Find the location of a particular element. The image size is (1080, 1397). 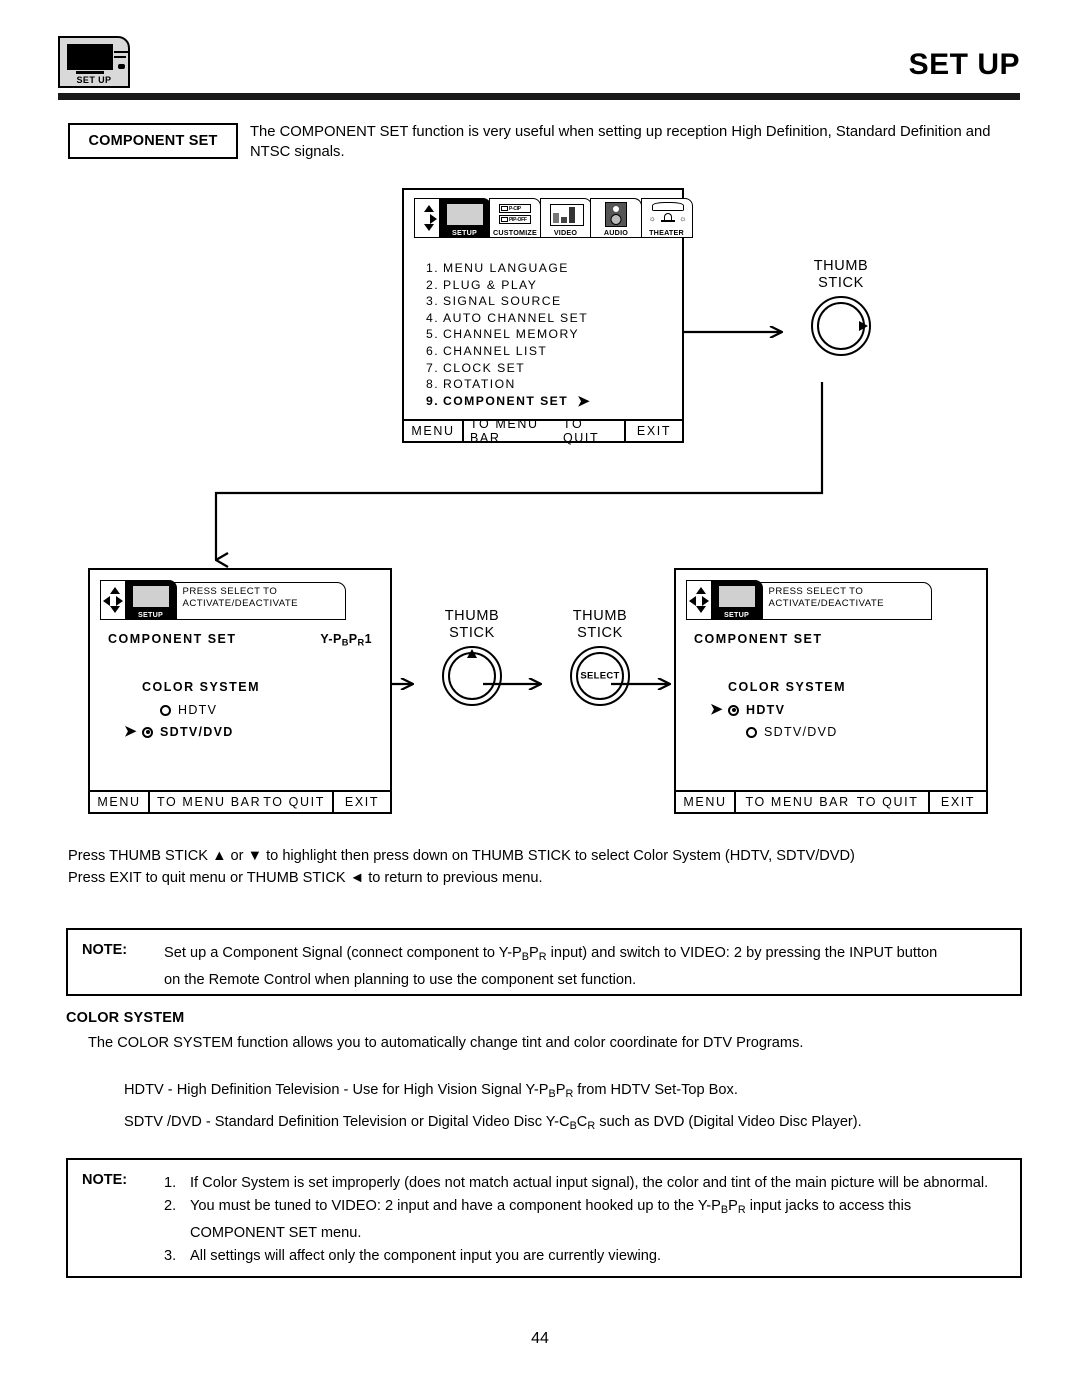

menu-item-menu-language: 1. MENU LANGUAGE is located at coordinates (508, 268).